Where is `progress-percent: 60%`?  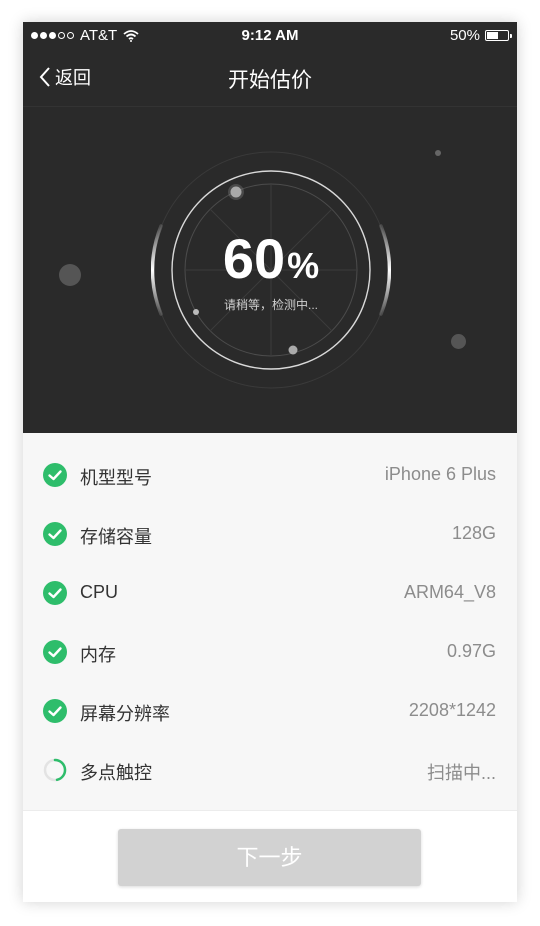 progress-percent: 60% is located at coordinates (271, 258).